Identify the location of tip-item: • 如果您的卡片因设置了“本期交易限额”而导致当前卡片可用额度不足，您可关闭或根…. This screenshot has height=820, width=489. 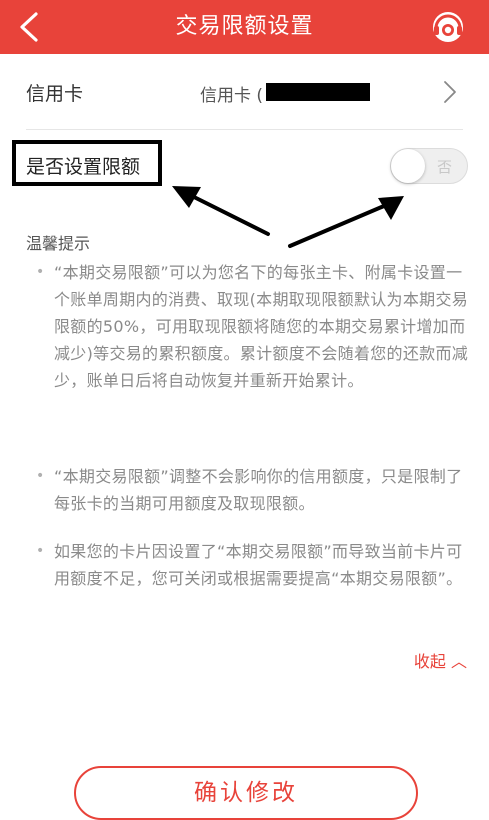
(256, 565).